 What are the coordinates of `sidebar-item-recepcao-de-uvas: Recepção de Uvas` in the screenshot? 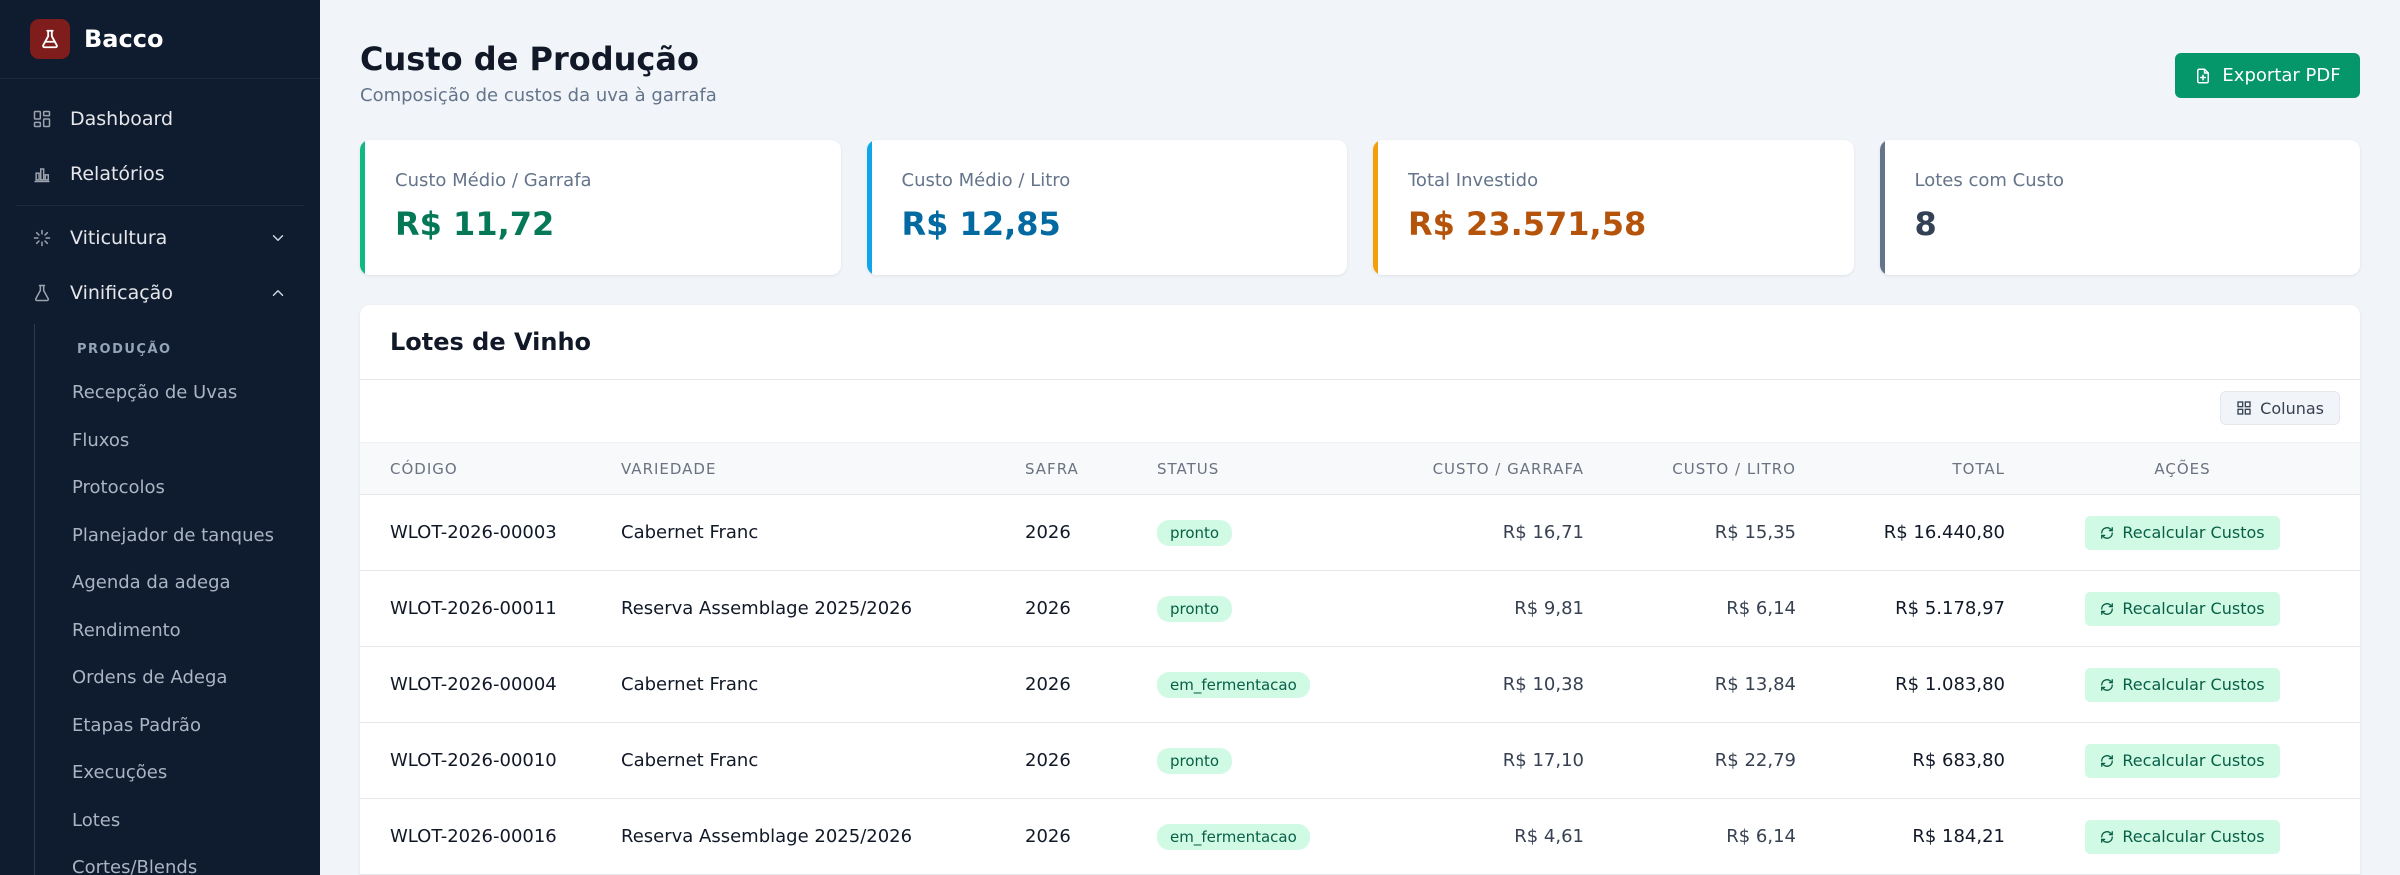 It's located at (177, 393).